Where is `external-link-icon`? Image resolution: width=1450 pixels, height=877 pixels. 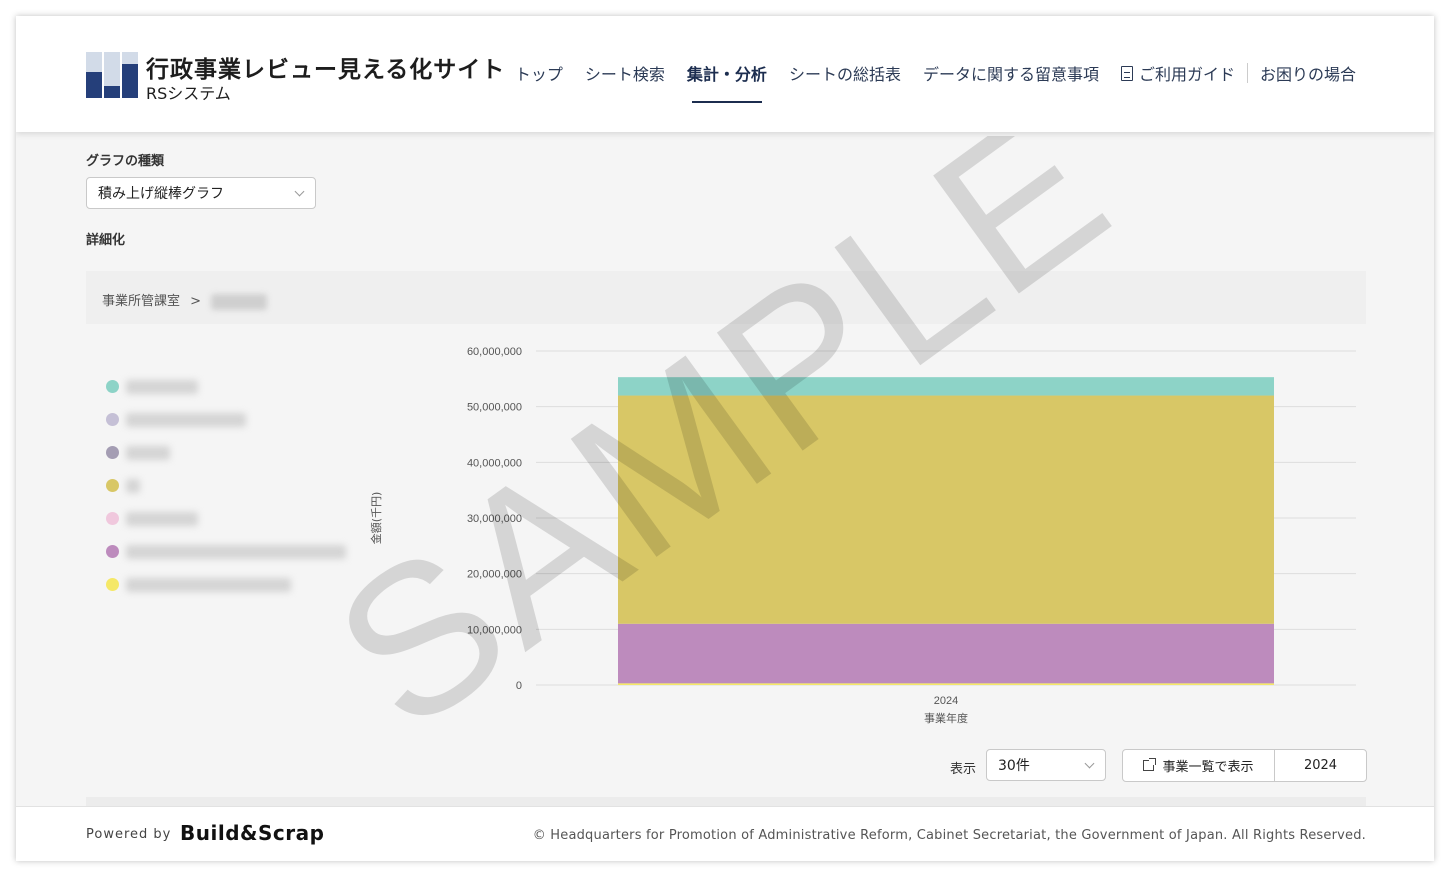
external-link-icon is located at coordinates (1150, 764).